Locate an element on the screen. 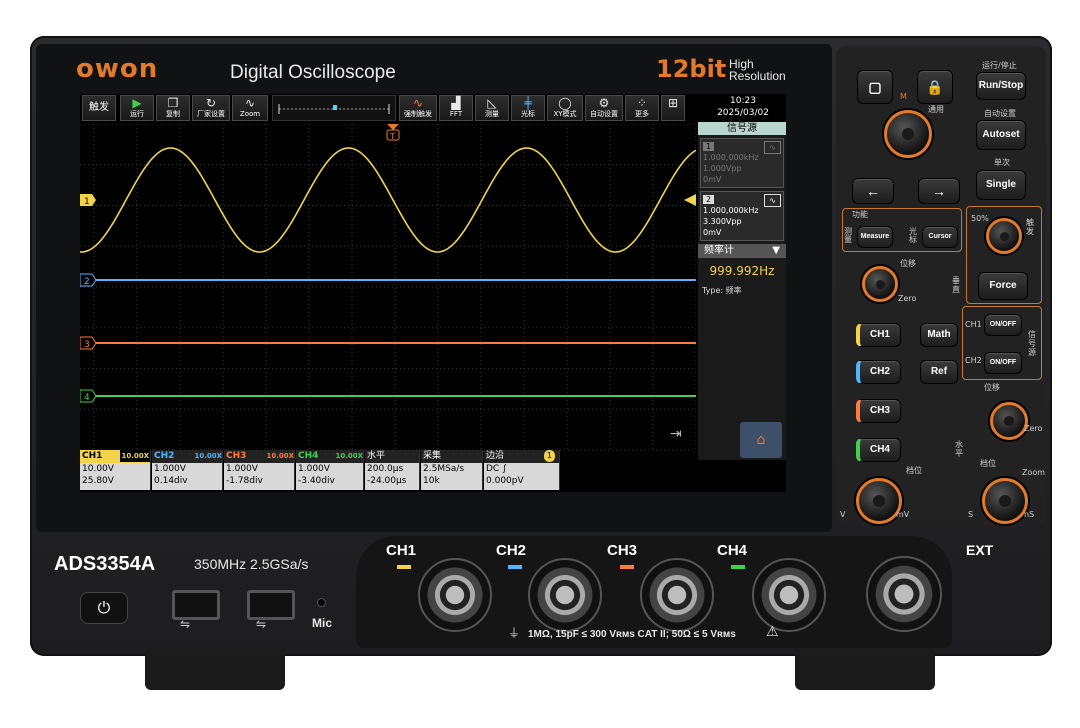 This screenshot has height=728, width=1080. factory-settings-button: ↻ 厂家设置 is located at coordinates (211, 108).